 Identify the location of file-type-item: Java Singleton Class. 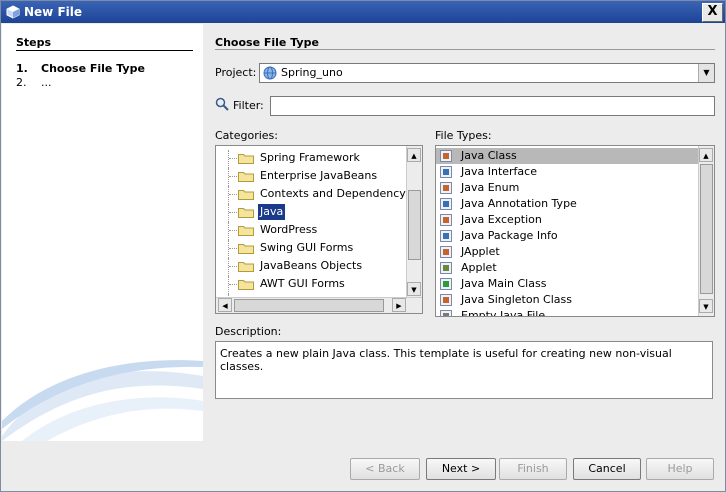
(567, 300).